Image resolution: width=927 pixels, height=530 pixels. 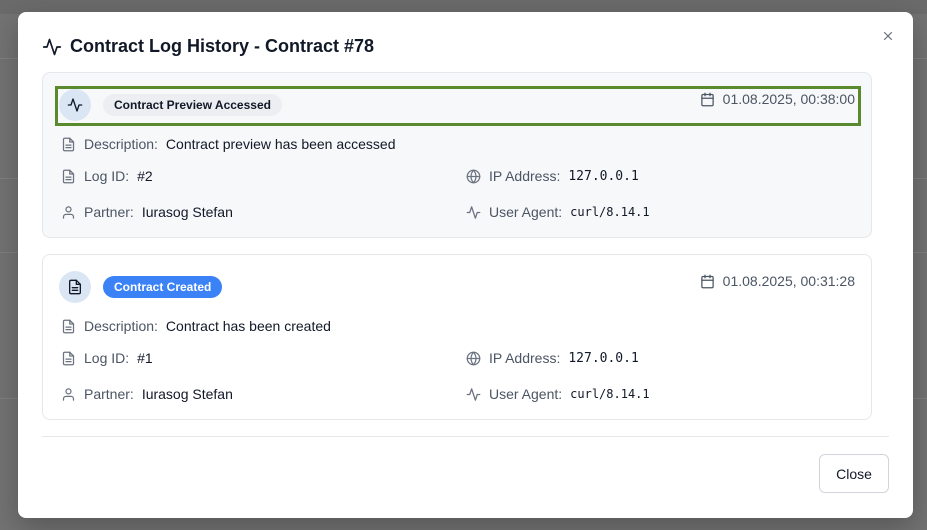 I want to click on event-type-badge: Contract Created, so click(x=163, y=287).